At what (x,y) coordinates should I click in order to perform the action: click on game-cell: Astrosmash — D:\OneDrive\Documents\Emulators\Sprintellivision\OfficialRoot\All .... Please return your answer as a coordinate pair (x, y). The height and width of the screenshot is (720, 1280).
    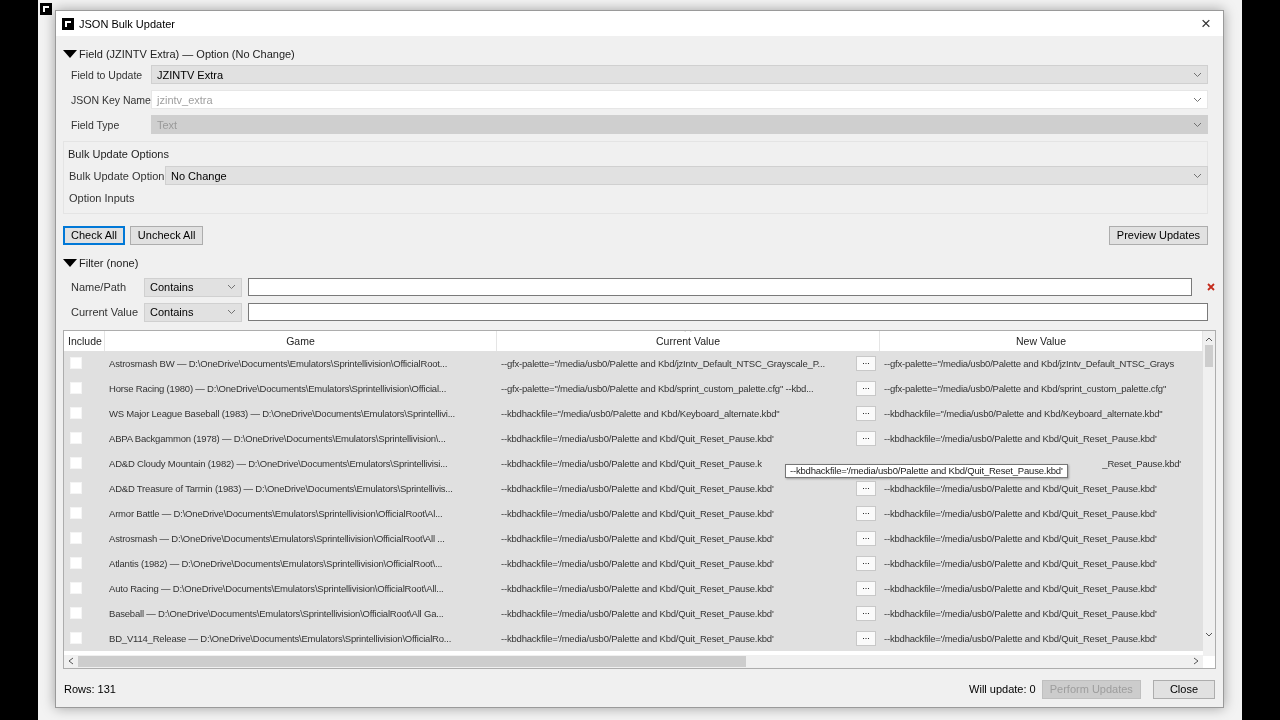
    Looking at the image, I should click on (277, 538).